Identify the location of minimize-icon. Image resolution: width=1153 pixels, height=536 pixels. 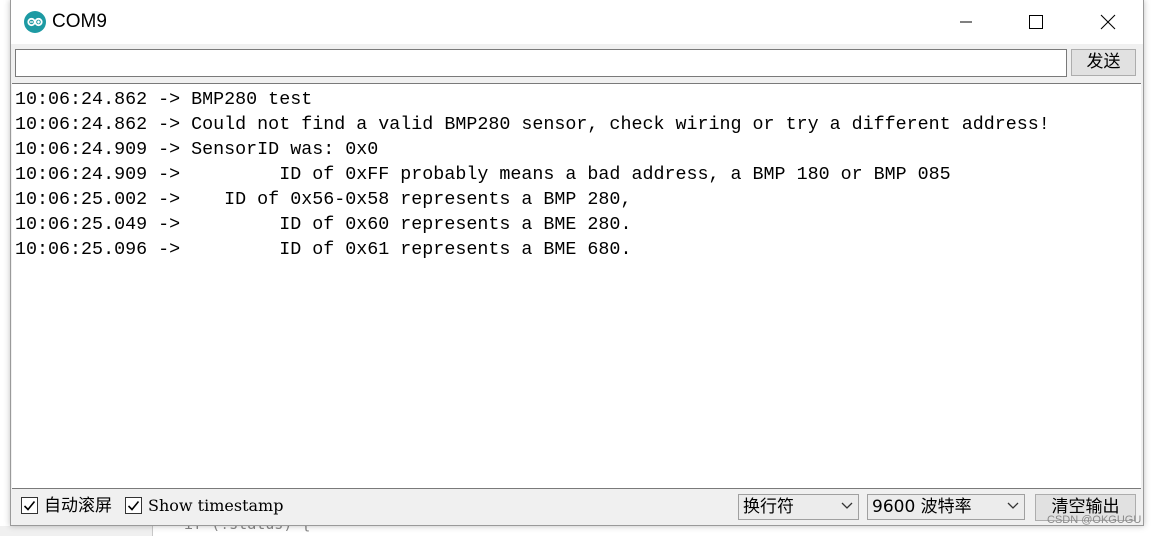
(966, 22).